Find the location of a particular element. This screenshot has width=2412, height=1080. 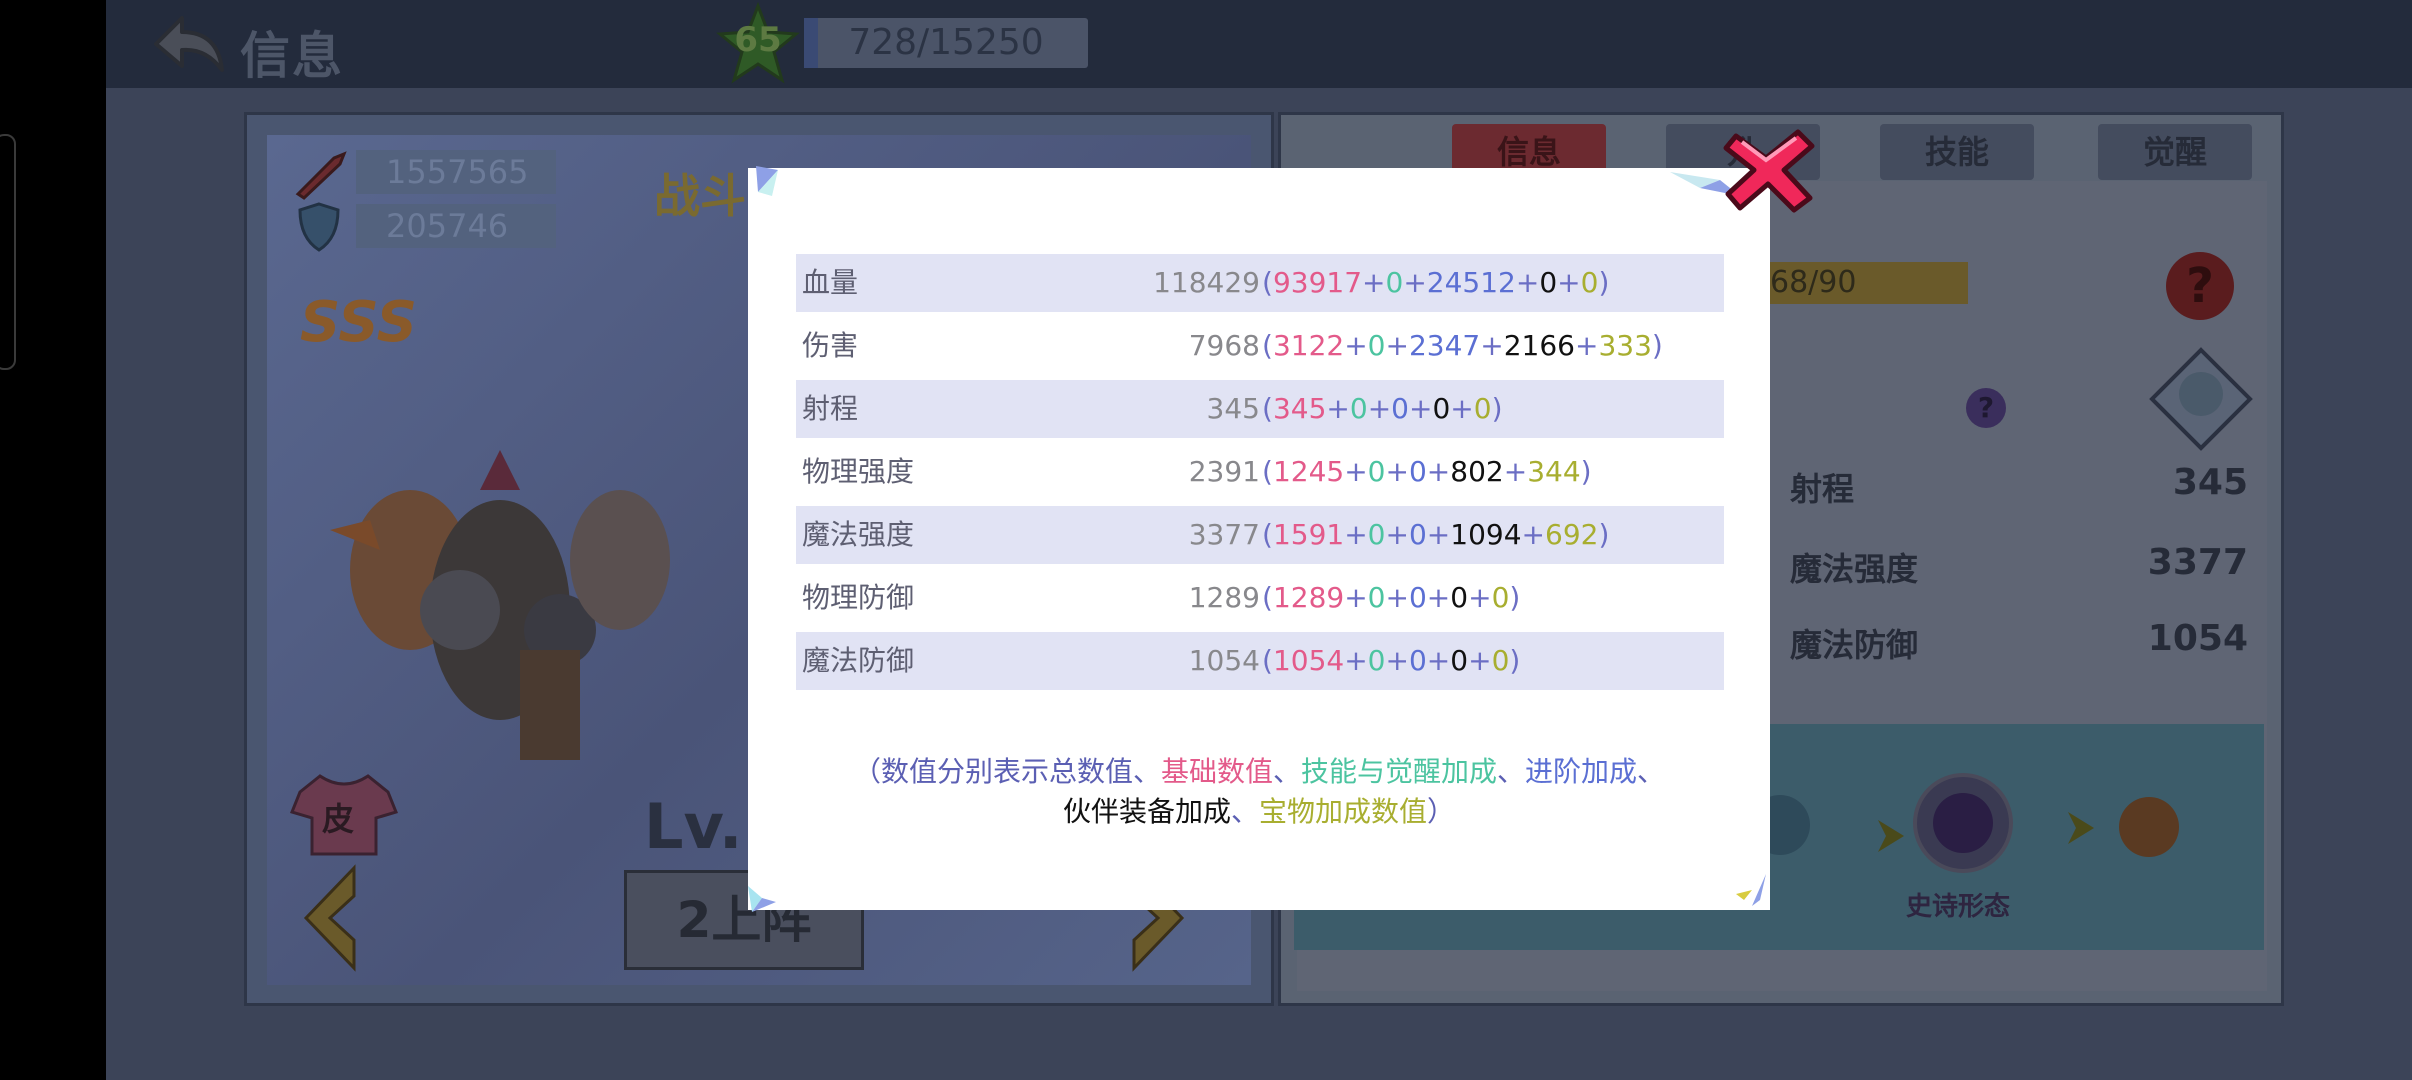

hero-characters-image is located at coordinates (500, 605).